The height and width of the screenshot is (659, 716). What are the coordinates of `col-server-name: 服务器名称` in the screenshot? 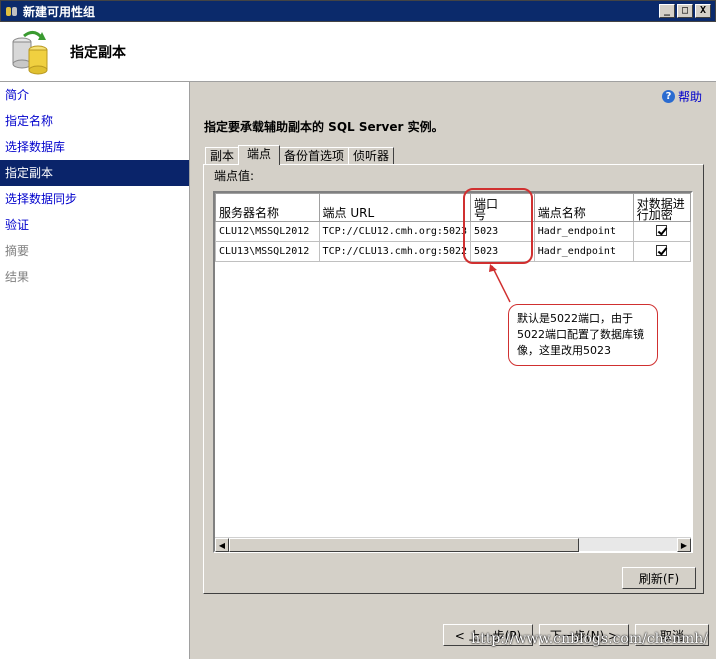 It's located at (267, 207).